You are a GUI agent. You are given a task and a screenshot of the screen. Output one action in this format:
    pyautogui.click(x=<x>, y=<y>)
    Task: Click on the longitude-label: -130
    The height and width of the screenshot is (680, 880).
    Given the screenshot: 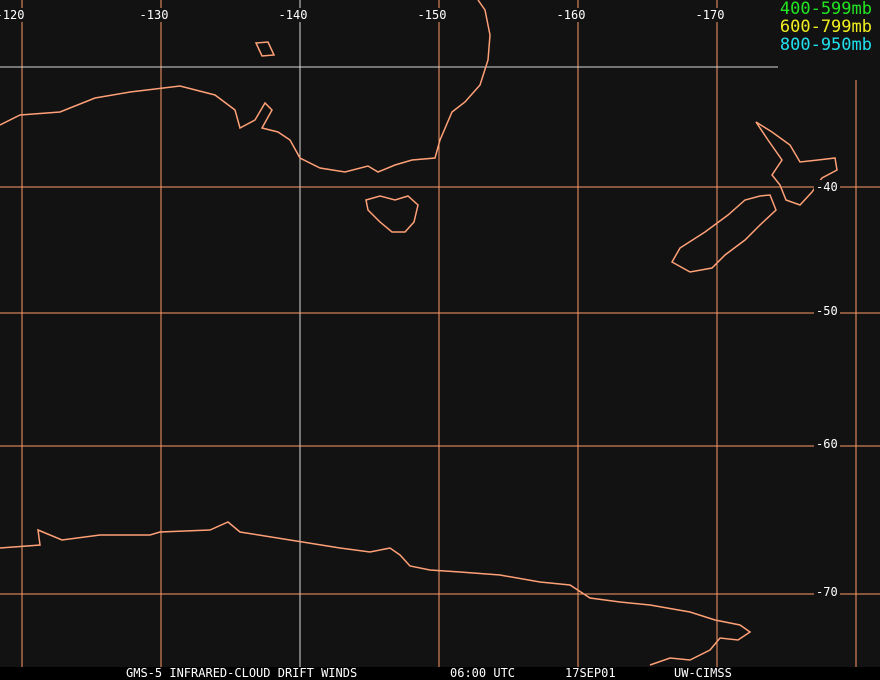 What is the action you would take?
    pyautogui.click(x=154, y=15)
    